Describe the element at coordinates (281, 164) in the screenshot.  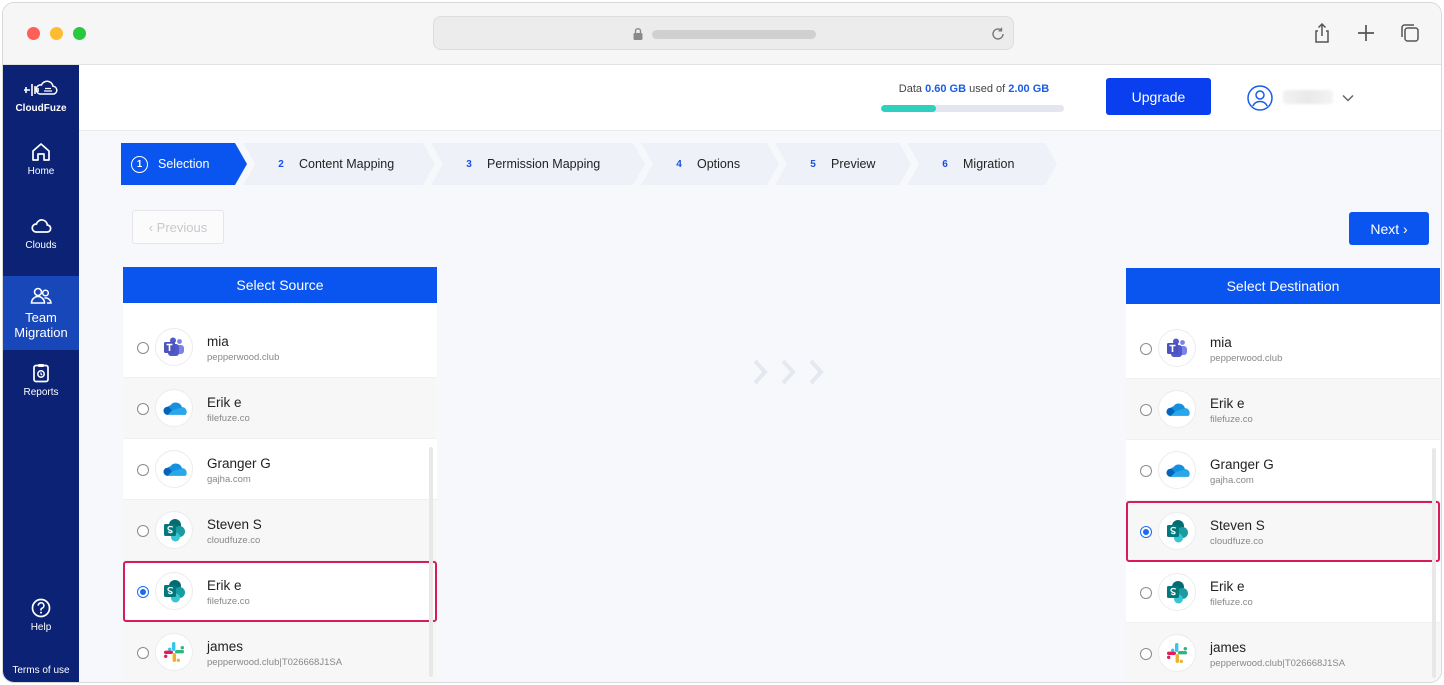
I see `step-number: 2` at that location.